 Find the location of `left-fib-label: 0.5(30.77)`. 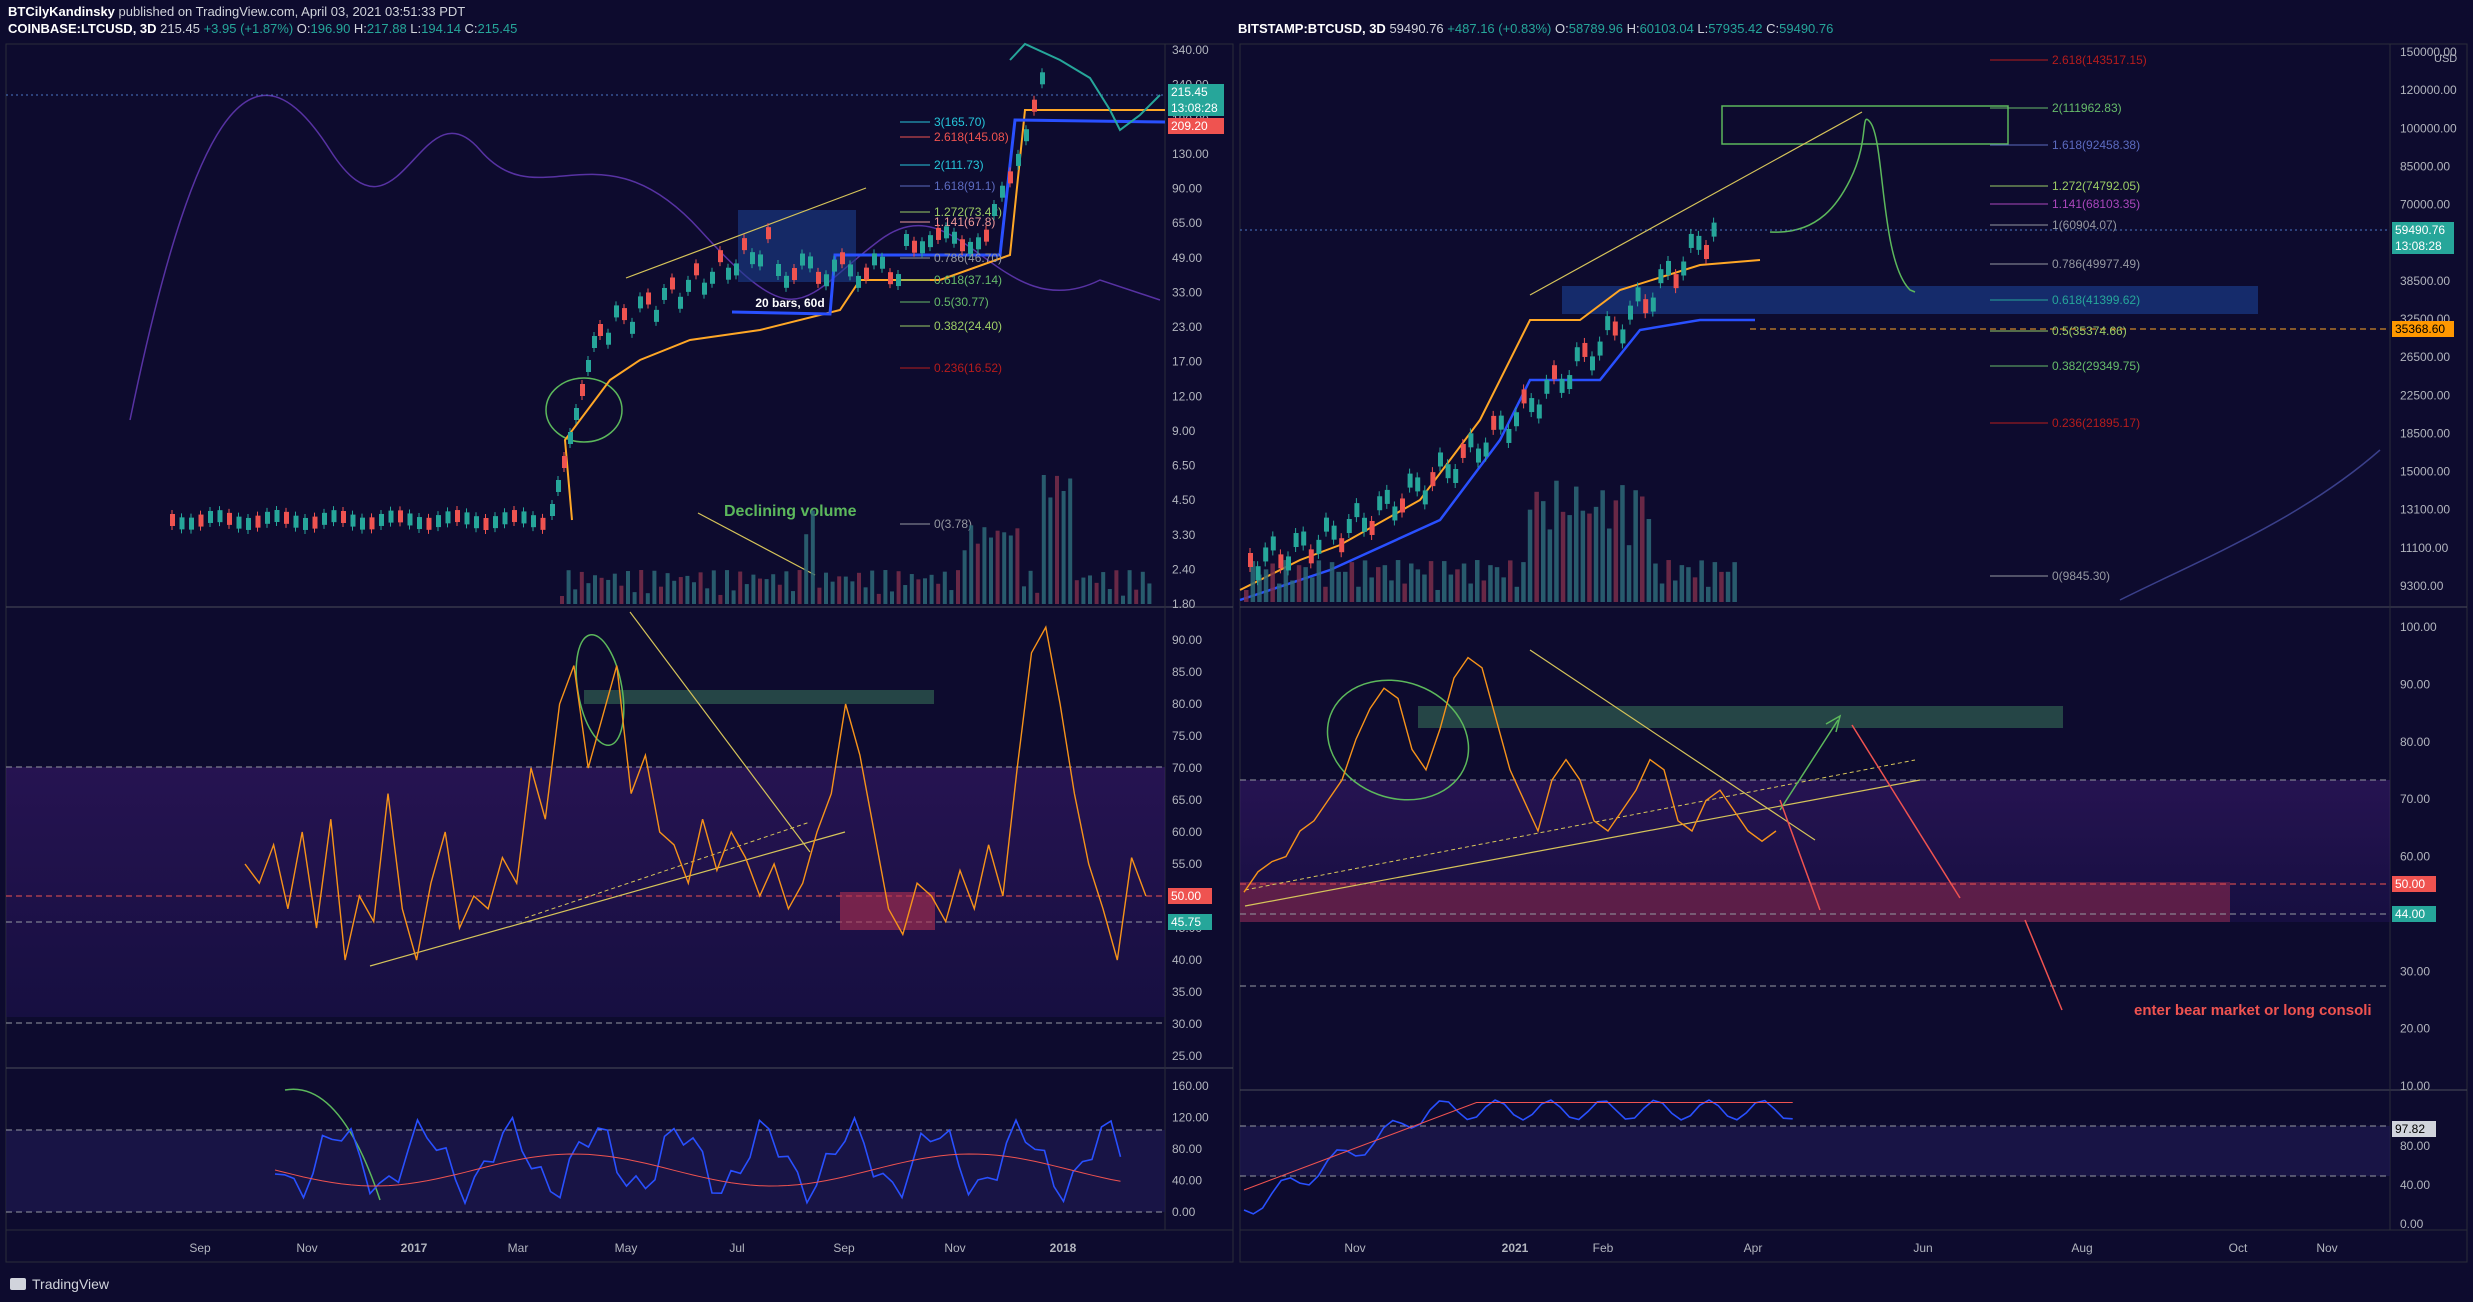

left-fib-label: 0.5(30.77) is located at coordinates (961, 302).